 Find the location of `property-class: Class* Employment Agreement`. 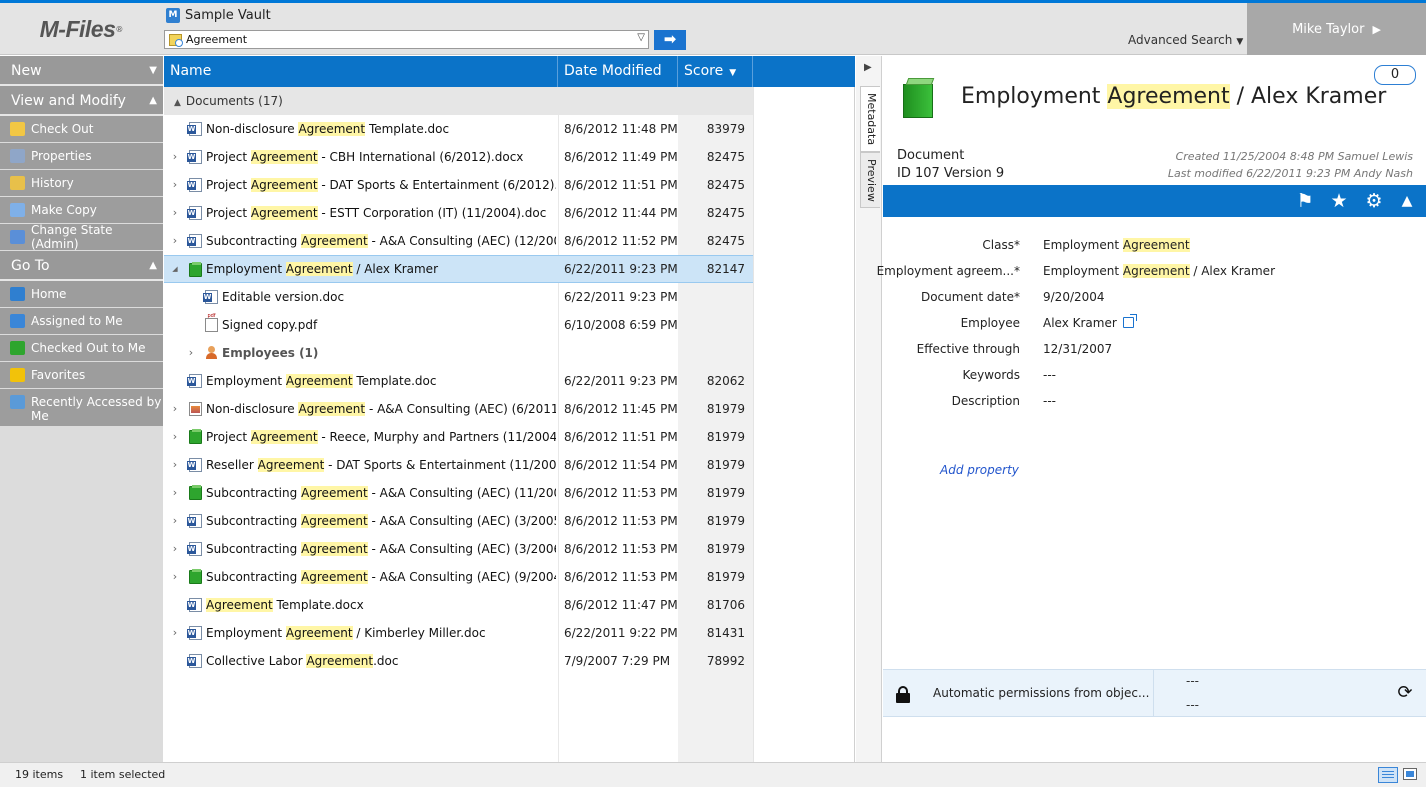

property-class: Class* Employment Agreement is located at coordinates (1154, 251).